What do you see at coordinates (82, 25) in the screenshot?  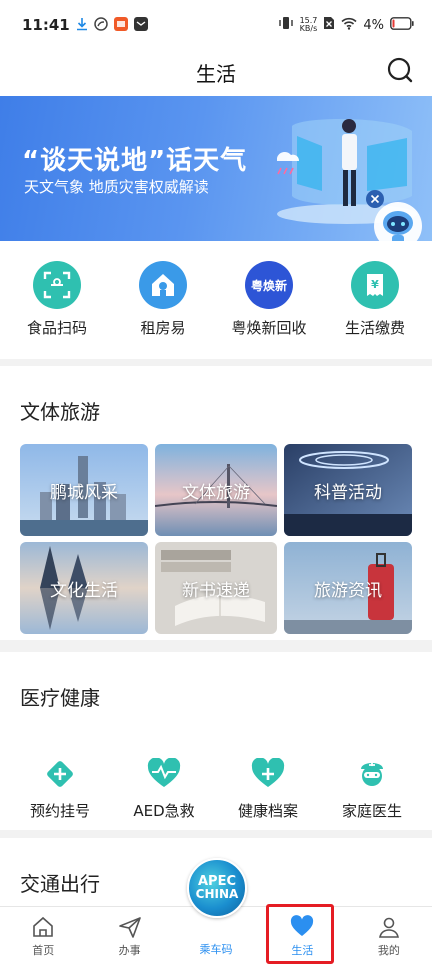 I see `download-icon` at bounding box center [82, 25].